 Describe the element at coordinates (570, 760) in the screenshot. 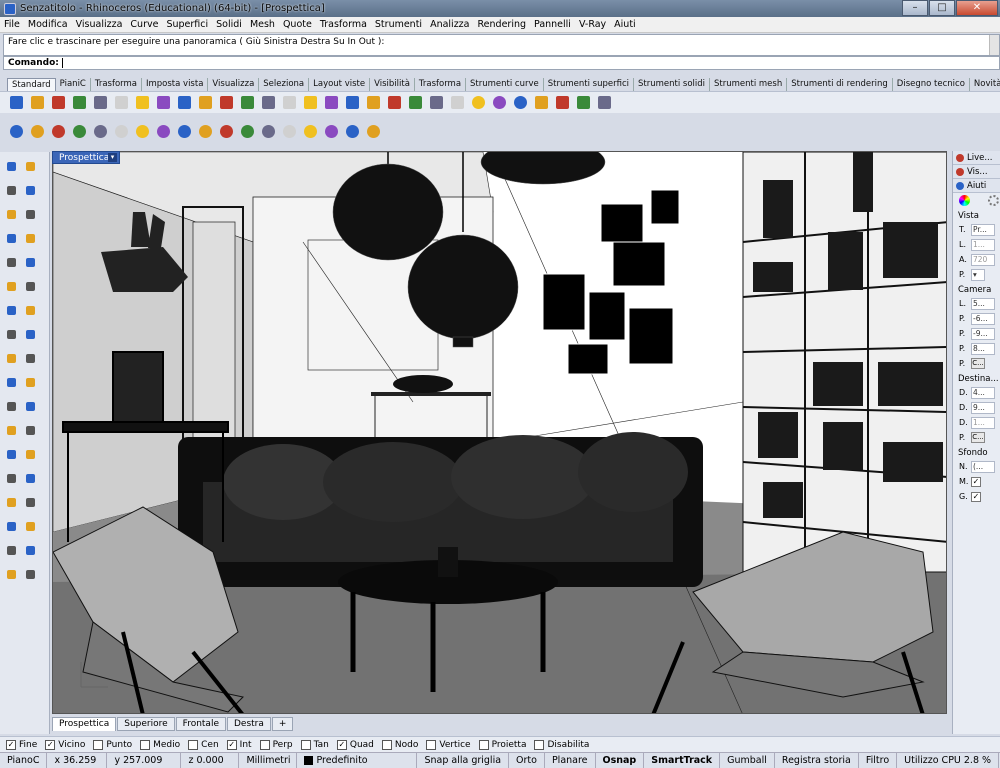

I see `status-toggle-planare: Planare` at that location.